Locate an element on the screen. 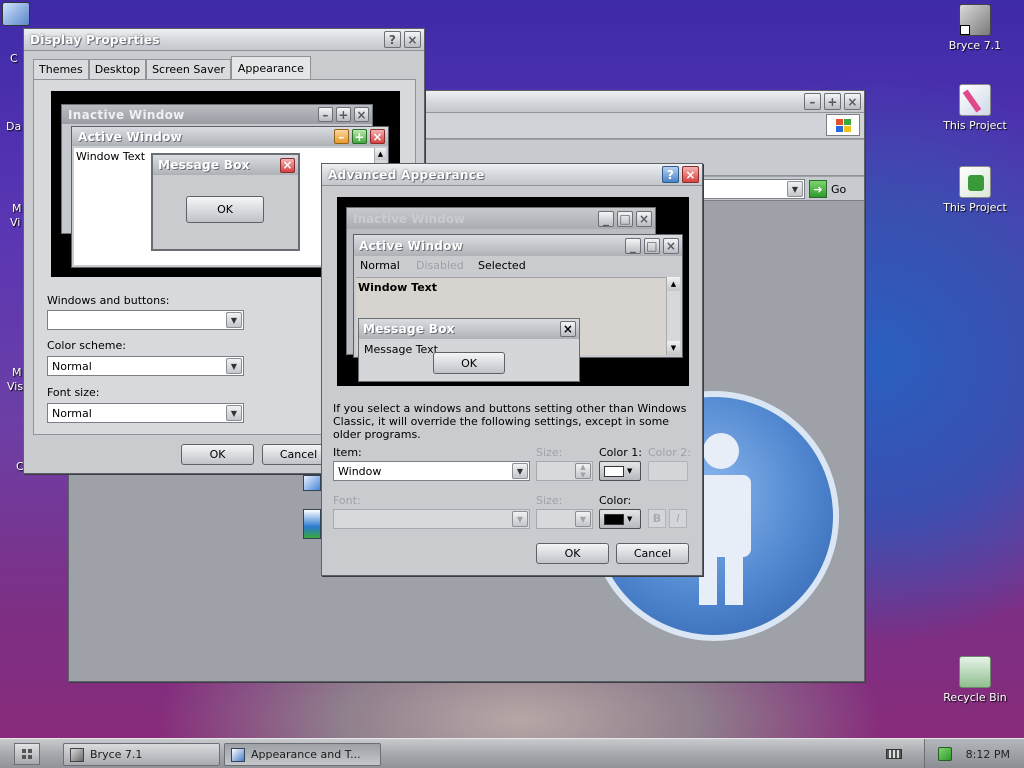 This screenshot has width=1024, height=768. menu-disabled: Disabled is located at coordinates (440, 265).